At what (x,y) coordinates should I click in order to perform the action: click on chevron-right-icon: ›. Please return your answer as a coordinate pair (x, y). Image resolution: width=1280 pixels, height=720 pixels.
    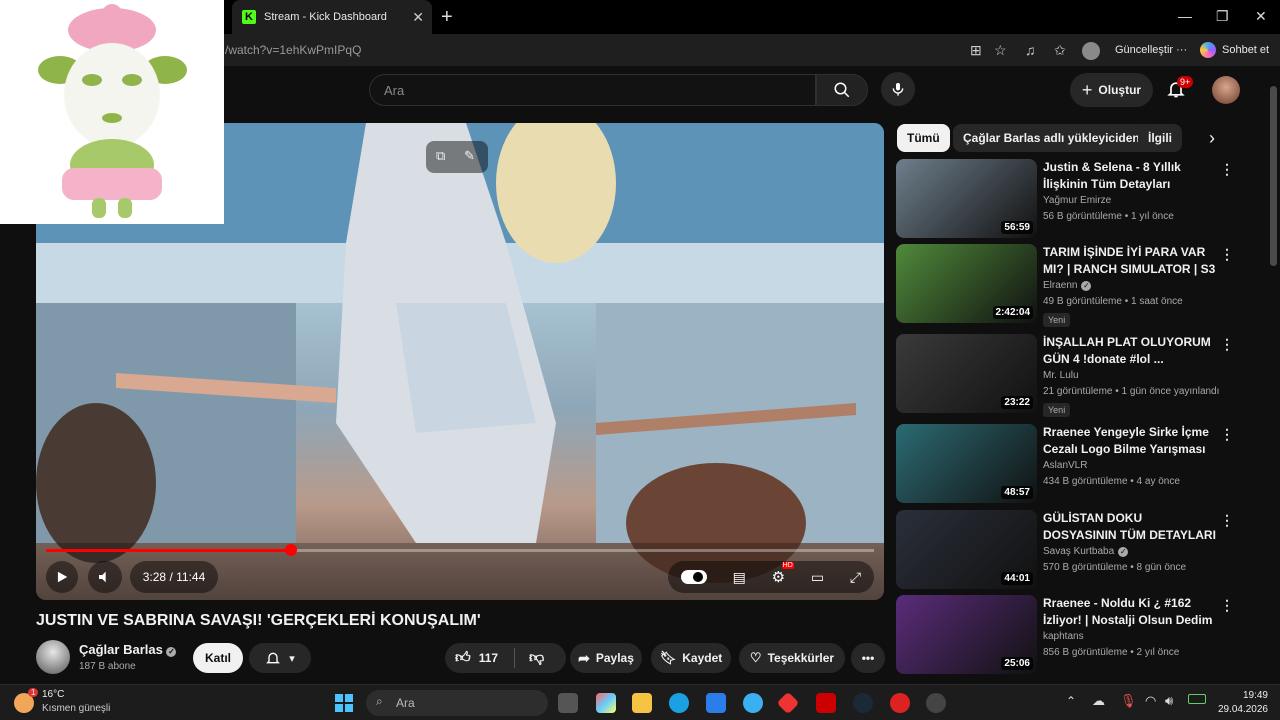
    Looking at the image, I should click on (1212, 138).